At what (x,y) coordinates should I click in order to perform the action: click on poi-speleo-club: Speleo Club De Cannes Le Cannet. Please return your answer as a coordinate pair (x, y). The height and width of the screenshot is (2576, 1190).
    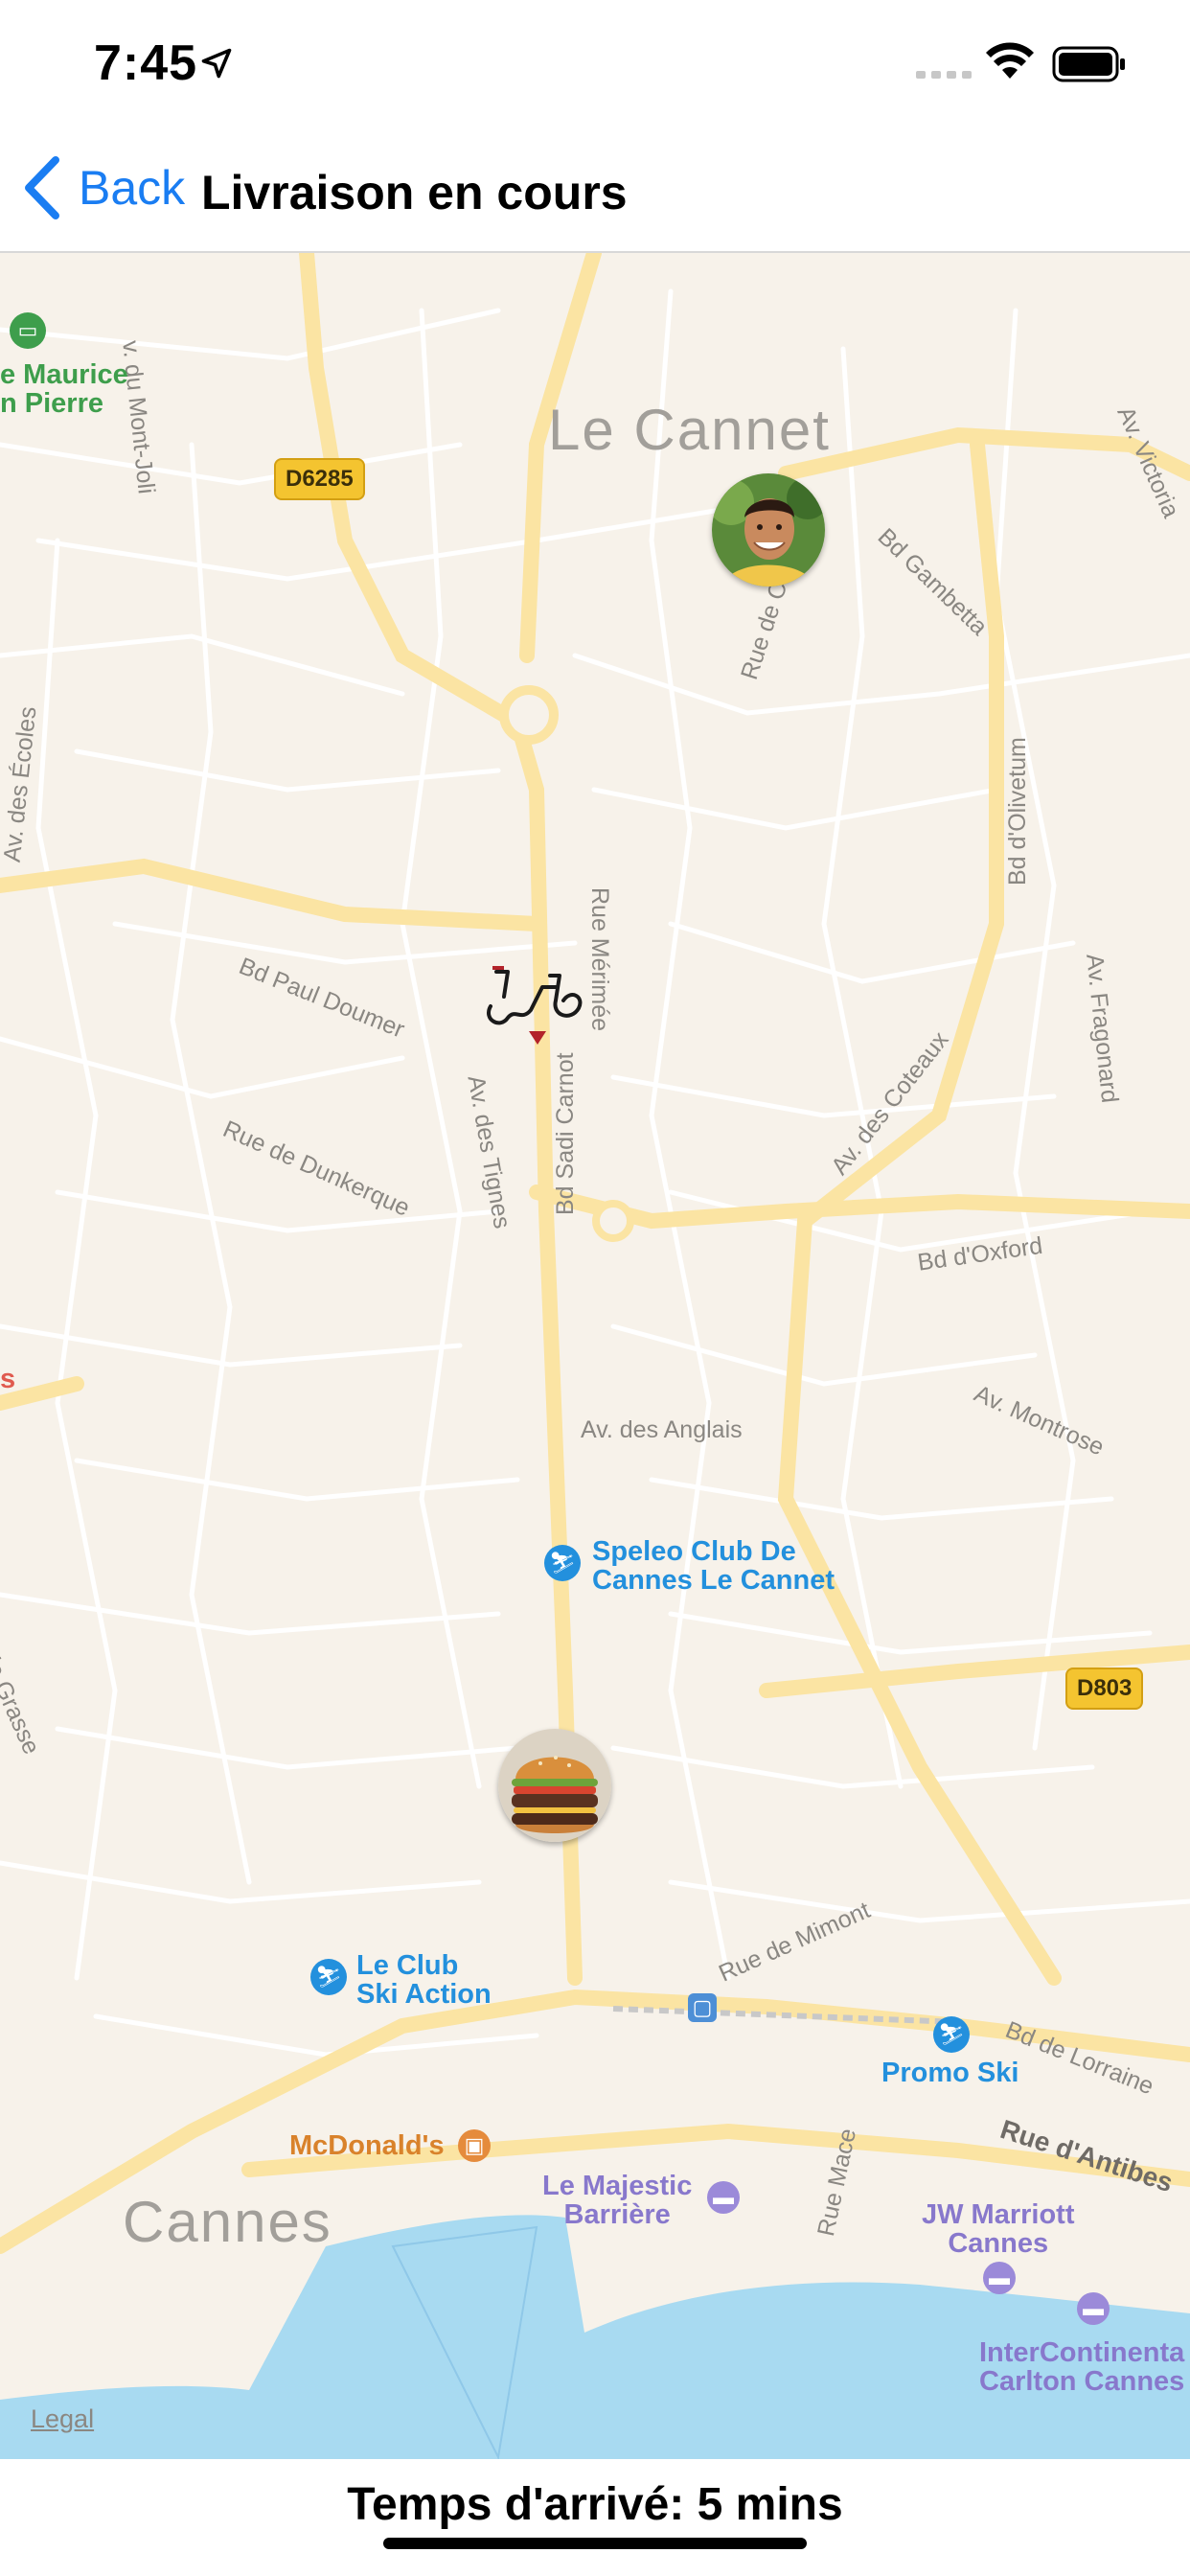
    Looking at the image, I should click on (714, 1566).